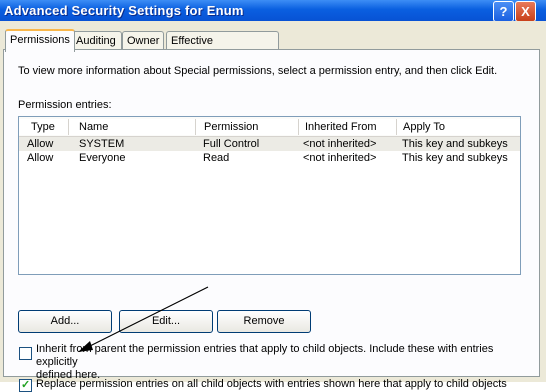 The image size is (546, 392). Describe the element at coordinates (222, 48) in the screenshot. I see `tab-effective-permissions: Effective Permissions` at that location.